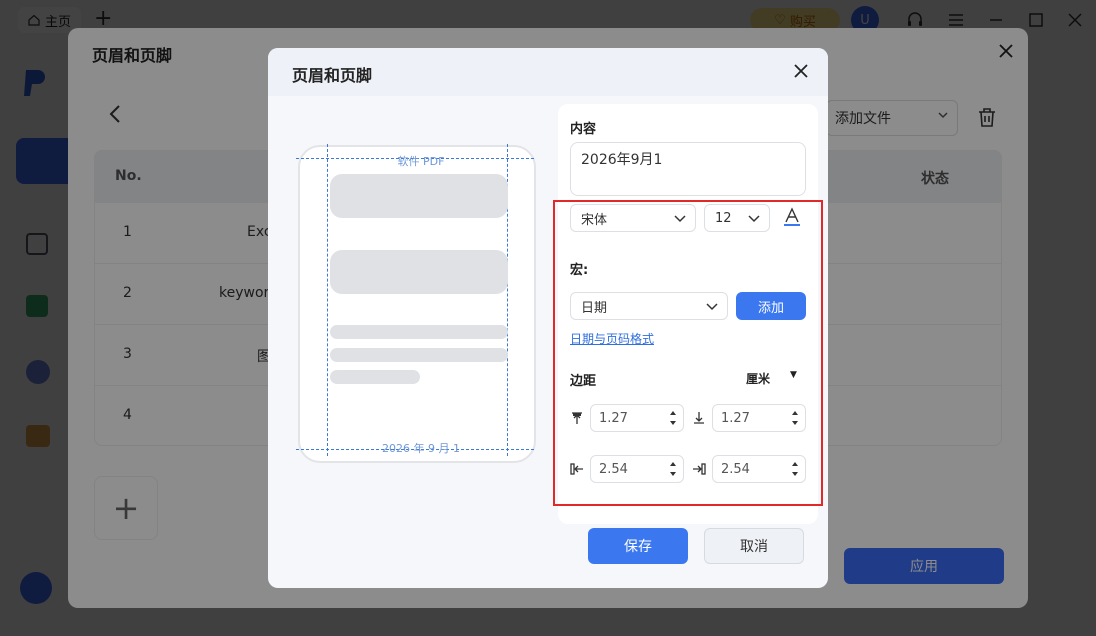  I want to click on content-label: 内容, so click(583, 129).